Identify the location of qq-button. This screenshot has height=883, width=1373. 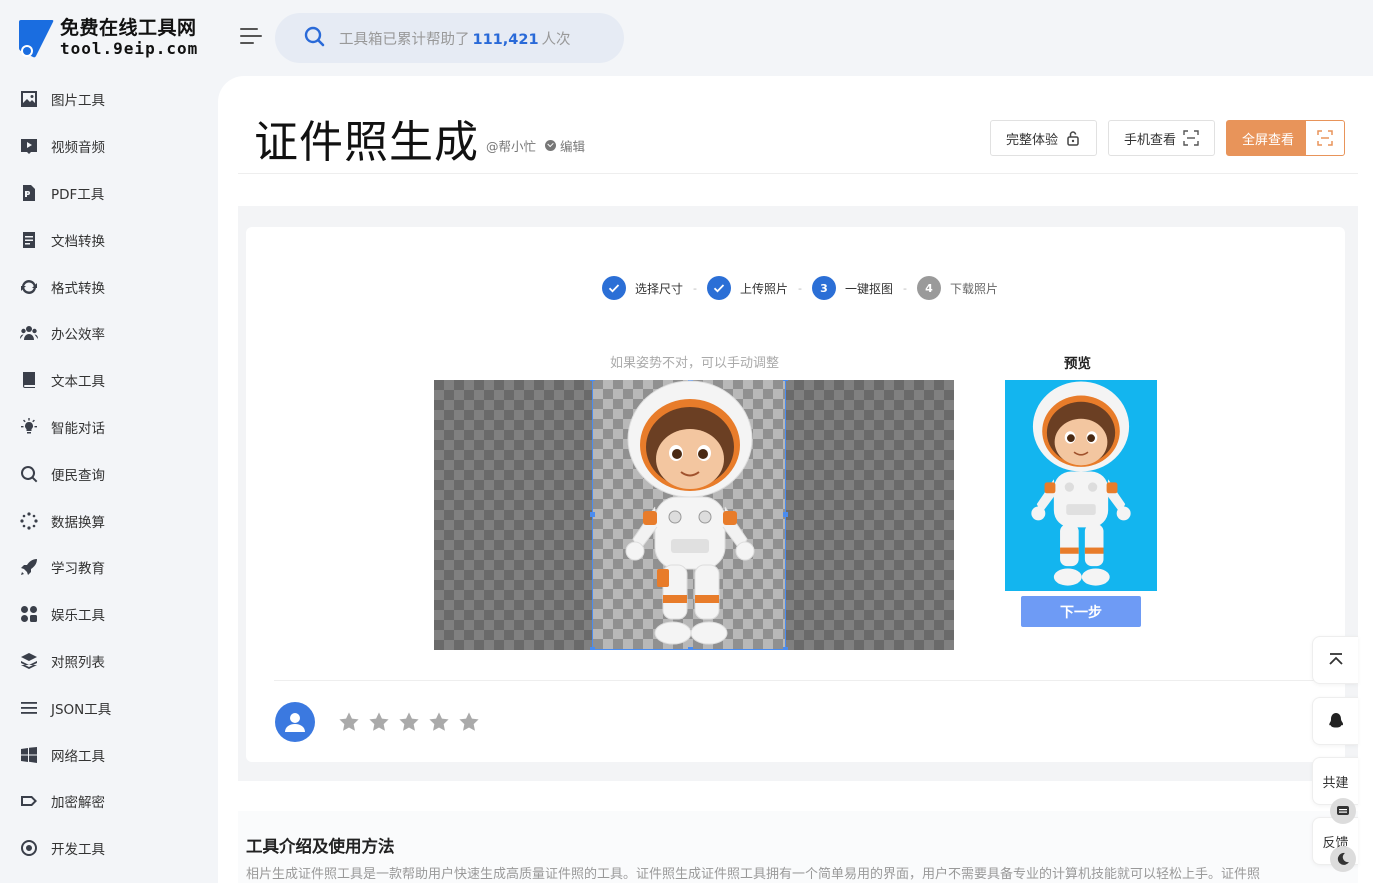
(1335, 721).